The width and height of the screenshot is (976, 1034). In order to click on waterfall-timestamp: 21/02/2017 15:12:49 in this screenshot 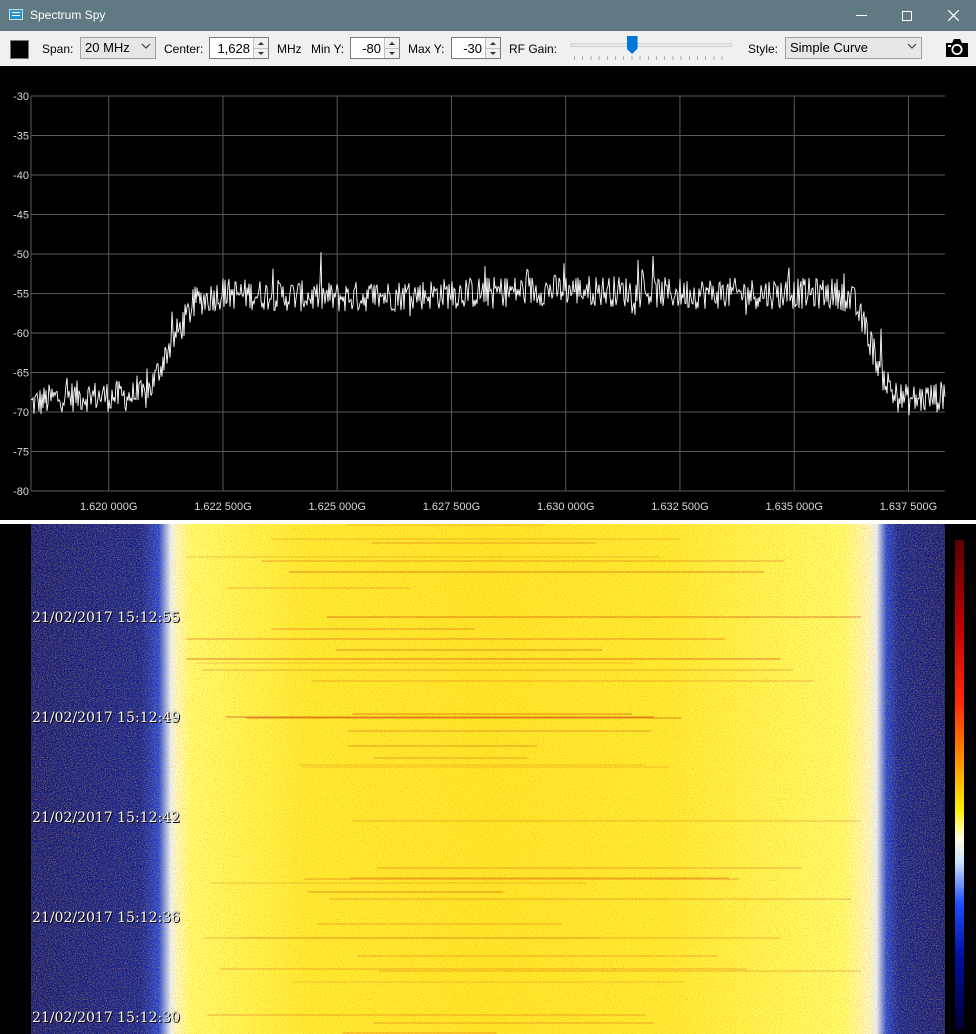, I will do `click(106, 718)`.